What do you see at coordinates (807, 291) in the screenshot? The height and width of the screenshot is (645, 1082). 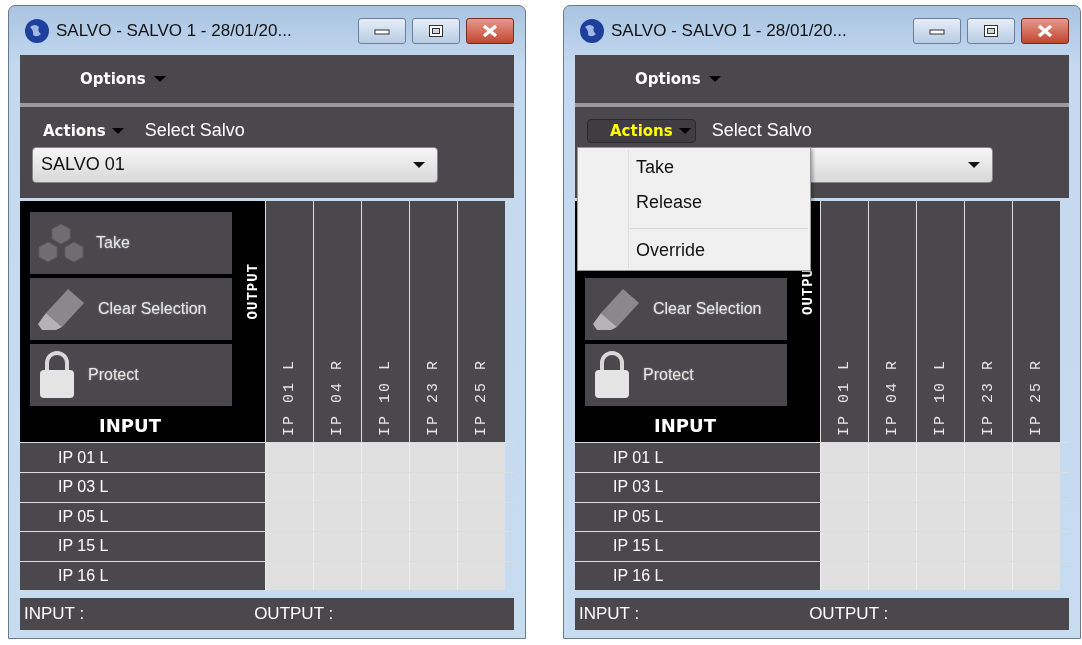 I see `output-heading: OUTPU` at bounding box center [807, 291].